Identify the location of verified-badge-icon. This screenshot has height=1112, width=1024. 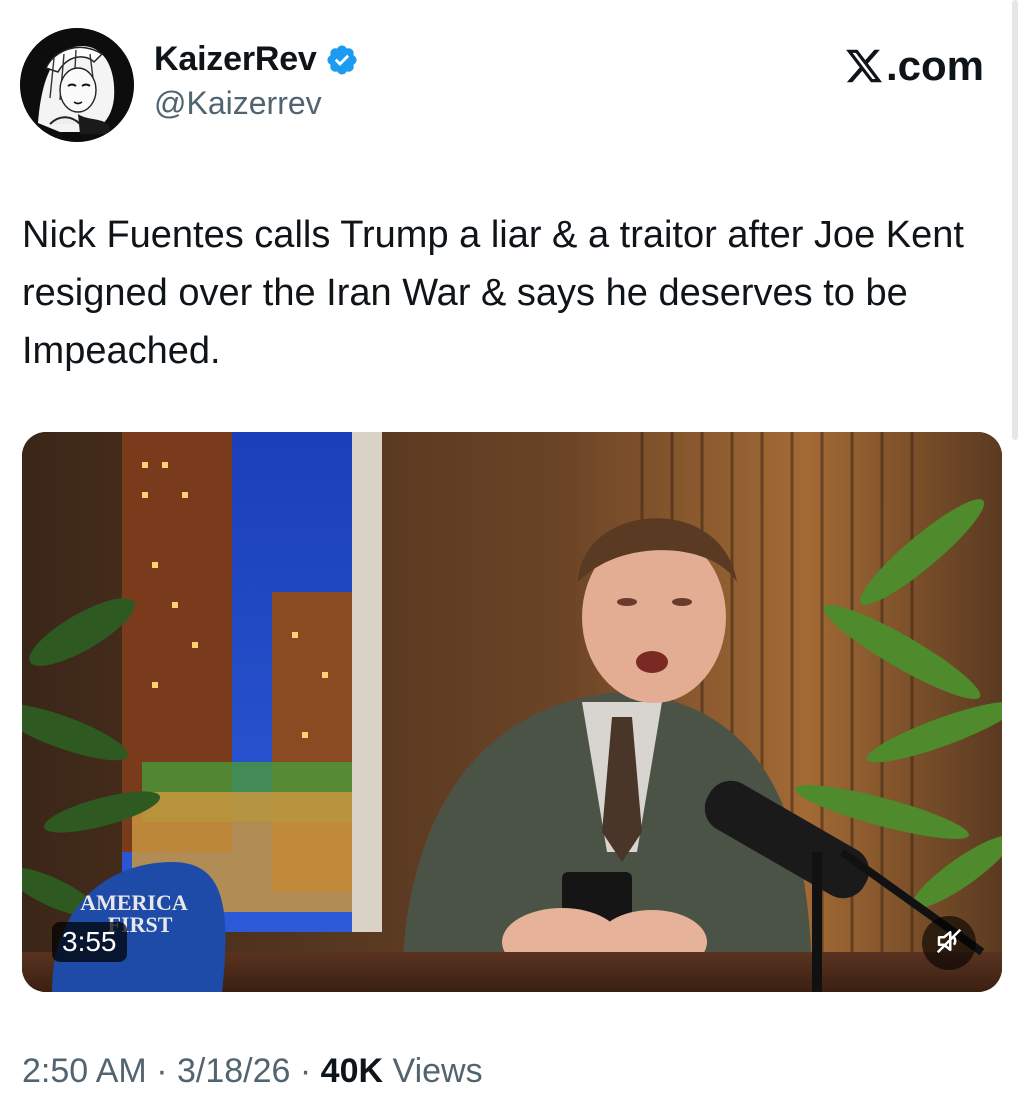
(342, 60).